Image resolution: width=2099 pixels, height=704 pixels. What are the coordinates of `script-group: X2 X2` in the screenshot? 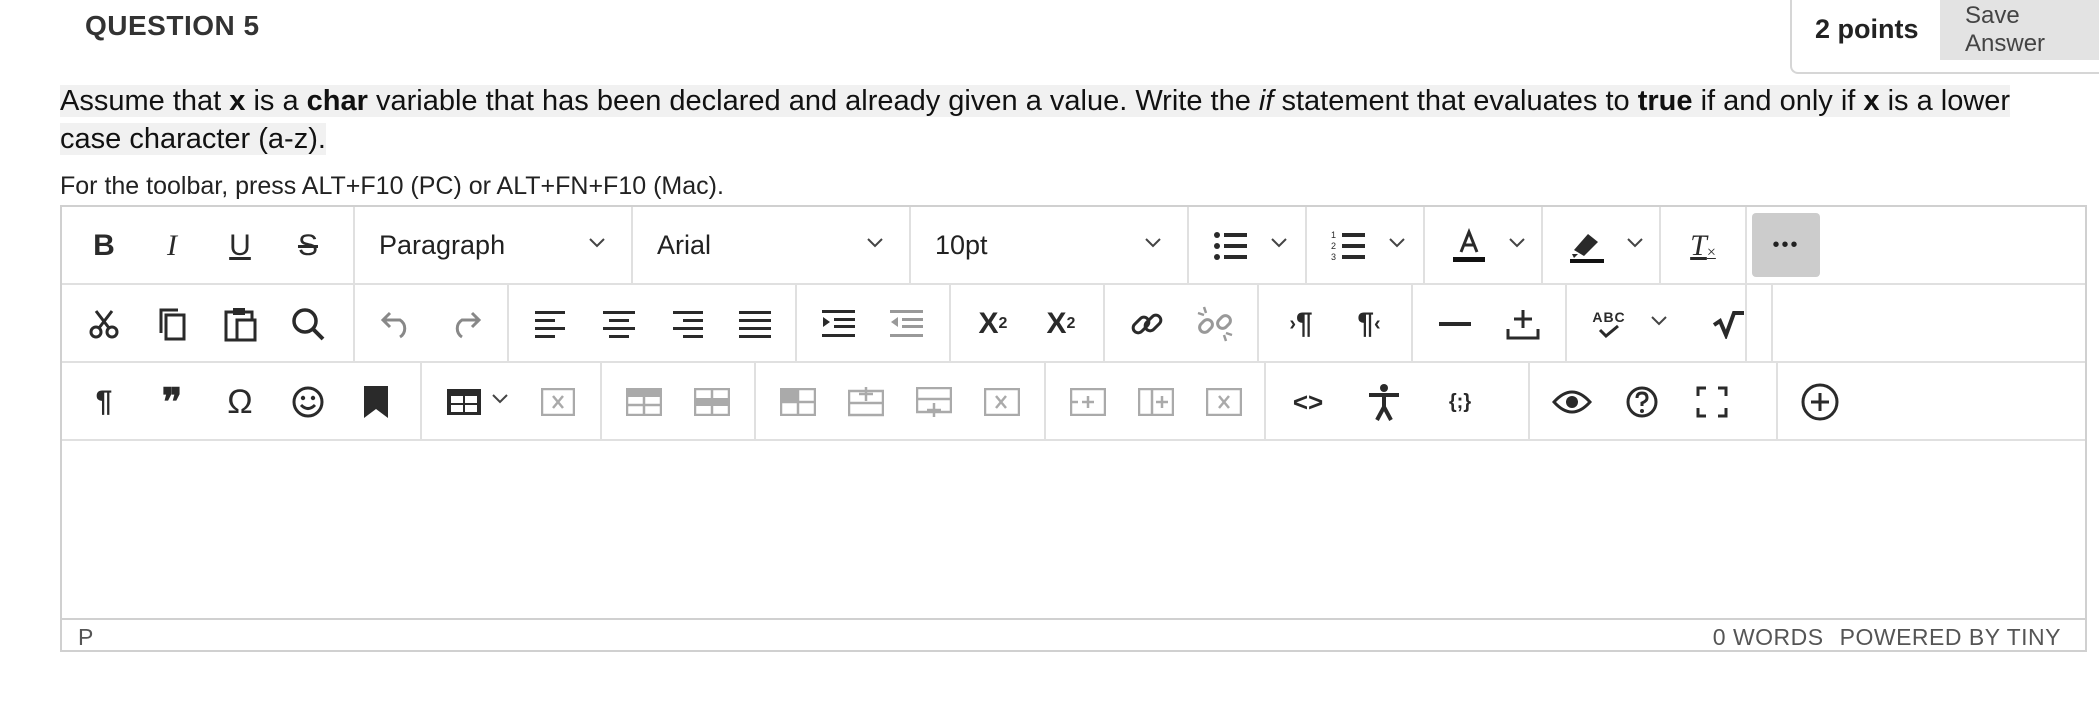 It's located at (1028, 323).